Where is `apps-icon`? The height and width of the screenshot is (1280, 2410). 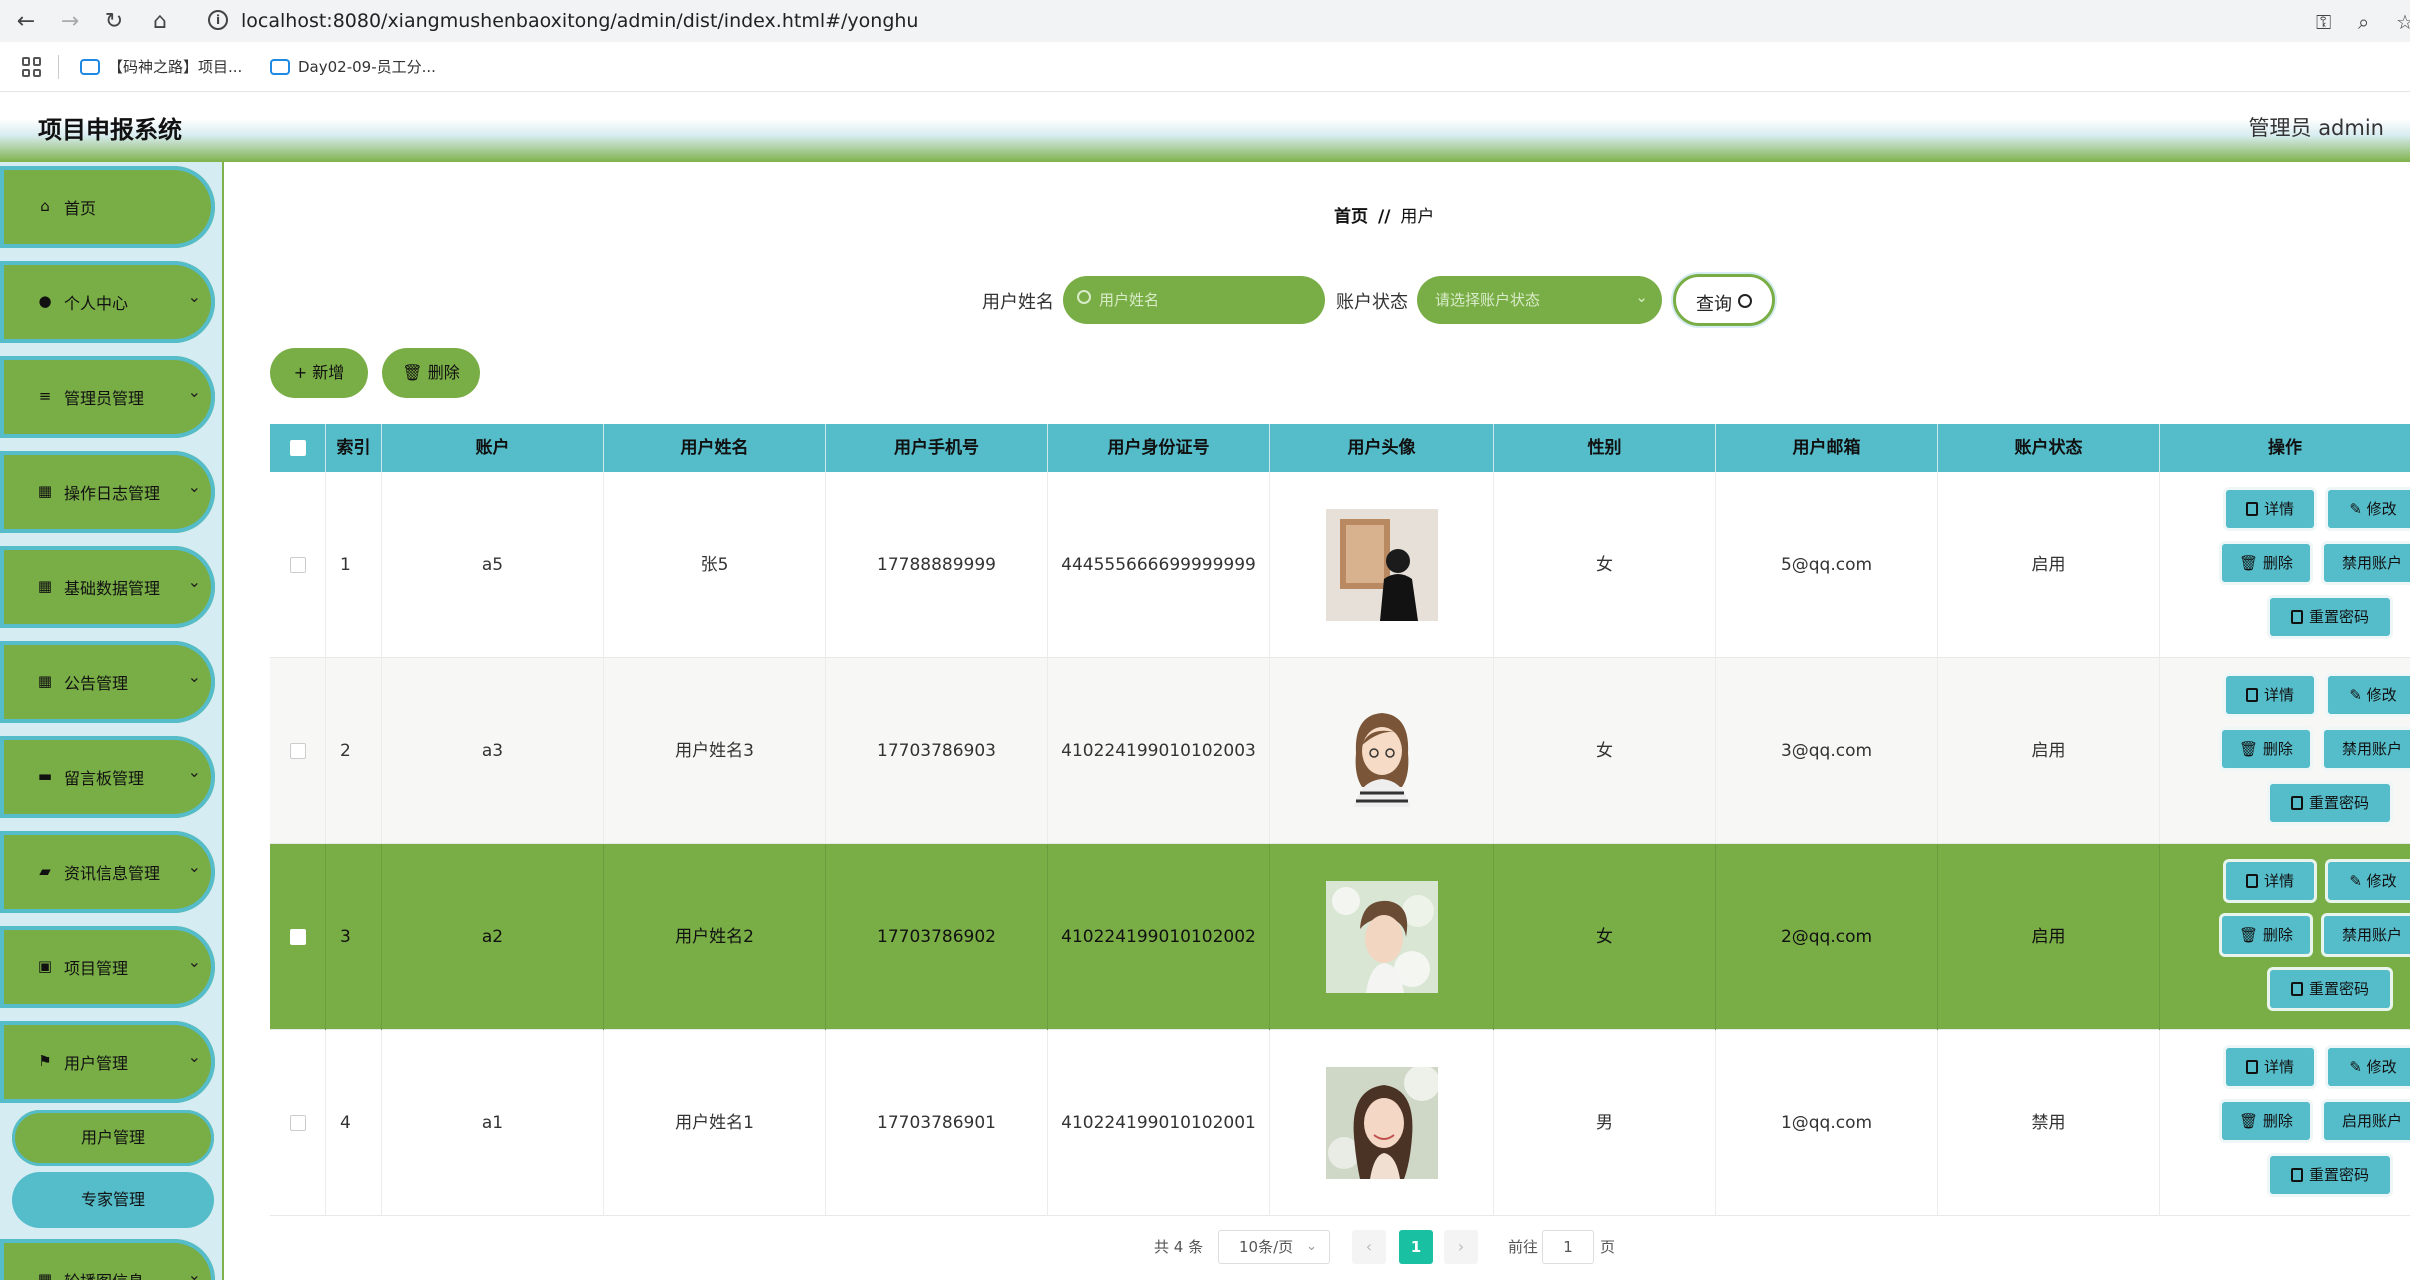
apps-icon is located at coordinates (32, 67).